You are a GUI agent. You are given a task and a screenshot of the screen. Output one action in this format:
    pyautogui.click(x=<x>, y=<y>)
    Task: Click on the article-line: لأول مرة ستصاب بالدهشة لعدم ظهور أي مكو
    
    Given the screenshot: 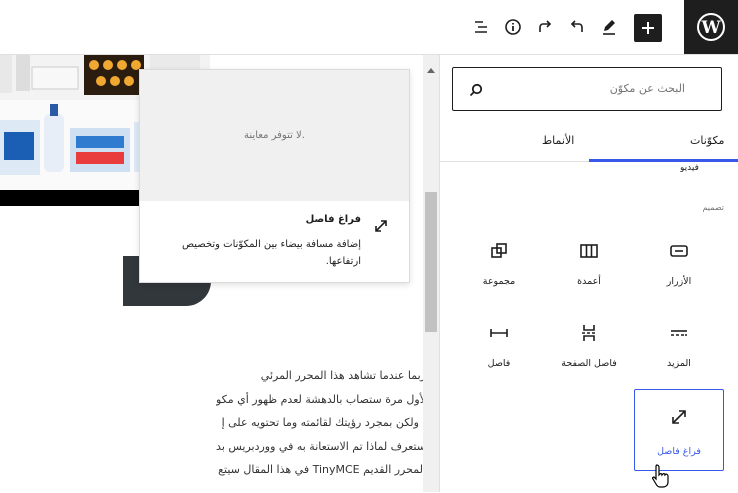 What is the action you would take?
    pyautogui.click(x=321, y=399)
    